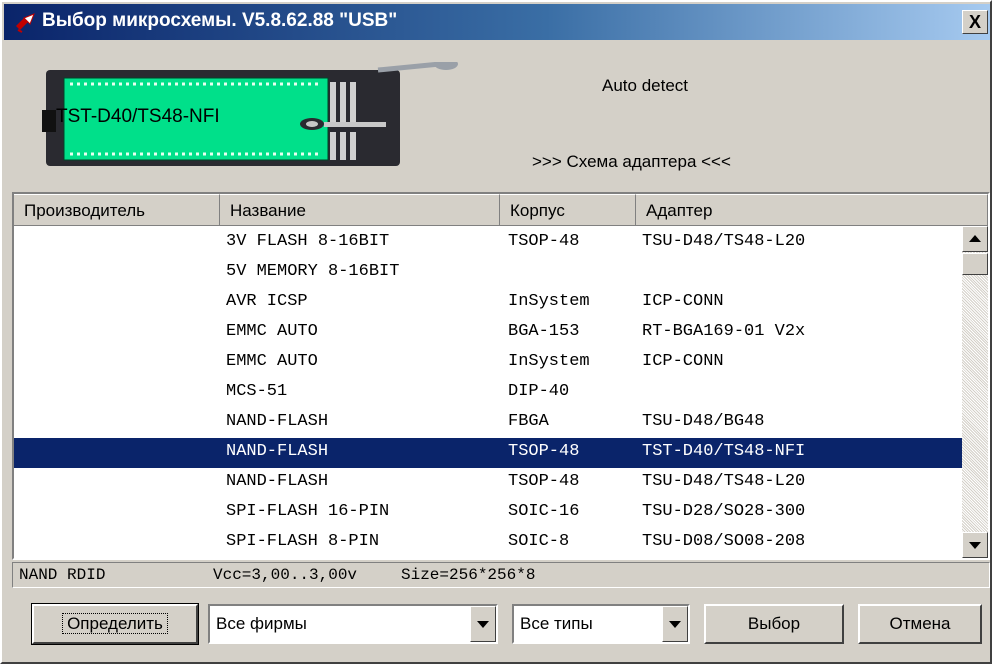 This screenshot has width=992, height=664. Describe the element at coordinates (488, 423) in the screenshot. I see `table-row: NAND-FLASH FBGA TSU-D48/BG48` at that location.